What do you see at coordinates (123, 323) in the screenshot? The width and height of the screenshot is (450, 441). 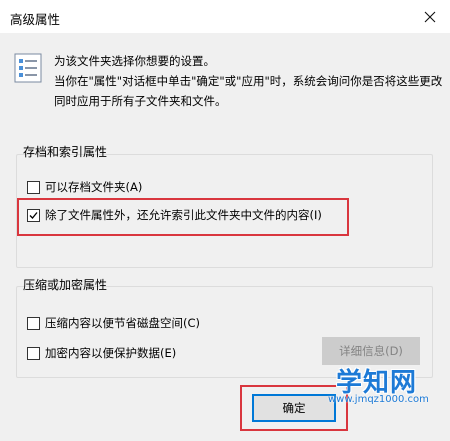 I see `compress-label: 压缩内容以便节省磁盘空间(C)` at bounding box center [123, 323].